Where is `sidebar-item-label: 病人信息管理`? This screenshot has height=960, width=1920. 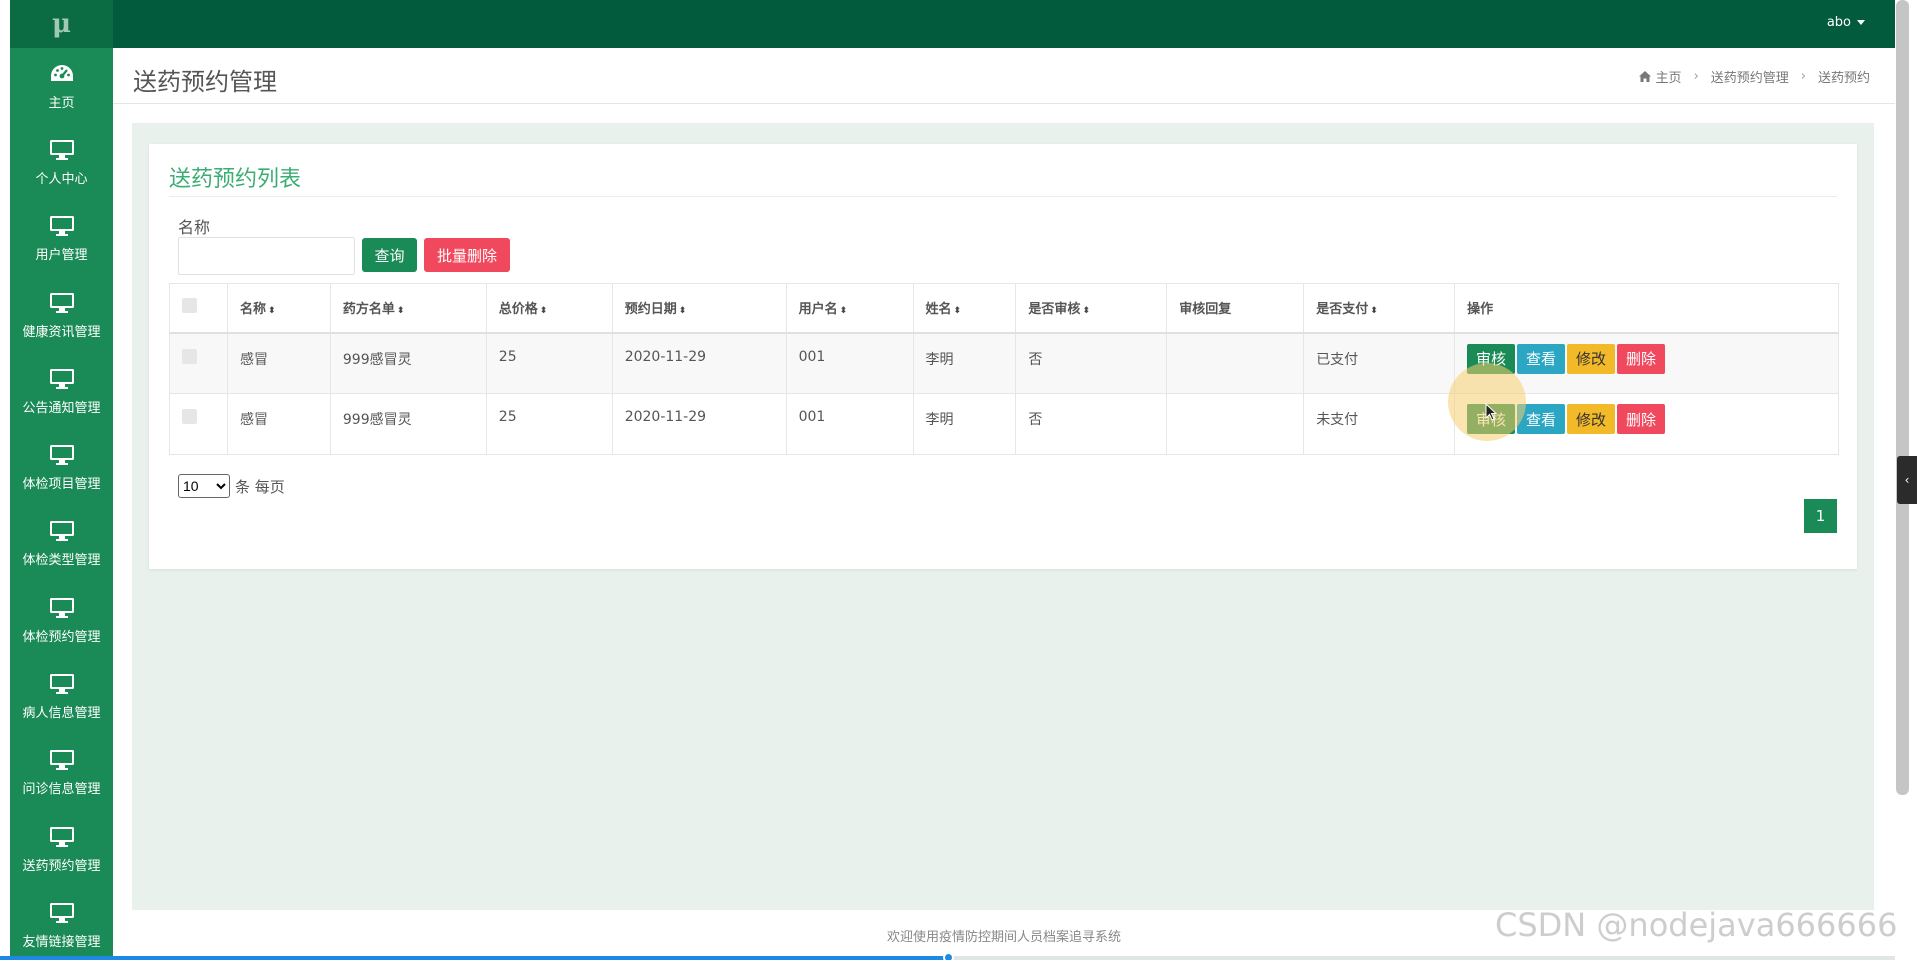 sidebar-item-label: 病人信息管理 is located at coordinates (61, 714).